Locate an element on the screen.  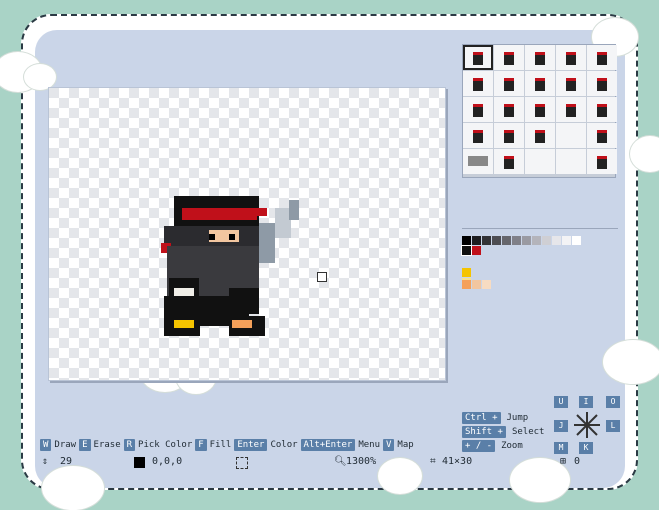
status-bar: ⇕ 29 0,0,0 🔍︎ 1300% ⌗ 41×30 ⊞ 0 is located at coordinates (330, 463).